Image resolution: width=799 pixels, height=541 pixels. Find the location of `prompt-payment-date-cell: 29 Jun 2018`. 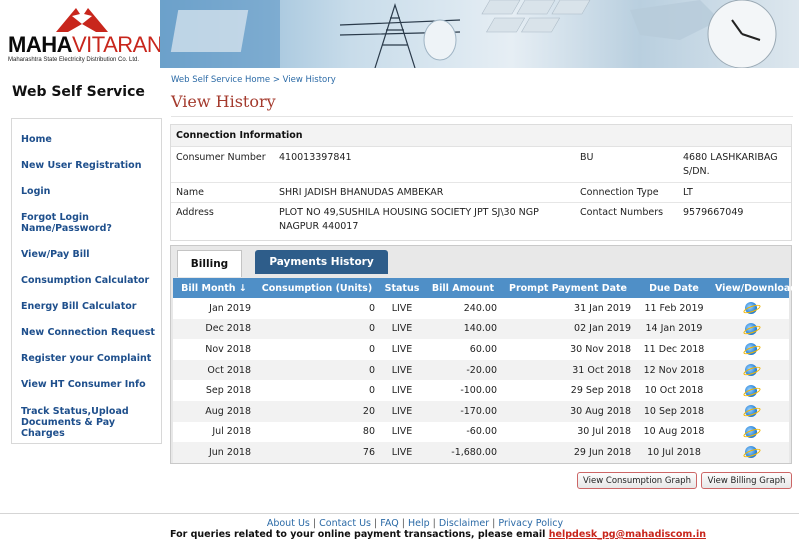

prompt-payment-date-cell: 29 Jun 2018 is located at coordinates (568, 452).